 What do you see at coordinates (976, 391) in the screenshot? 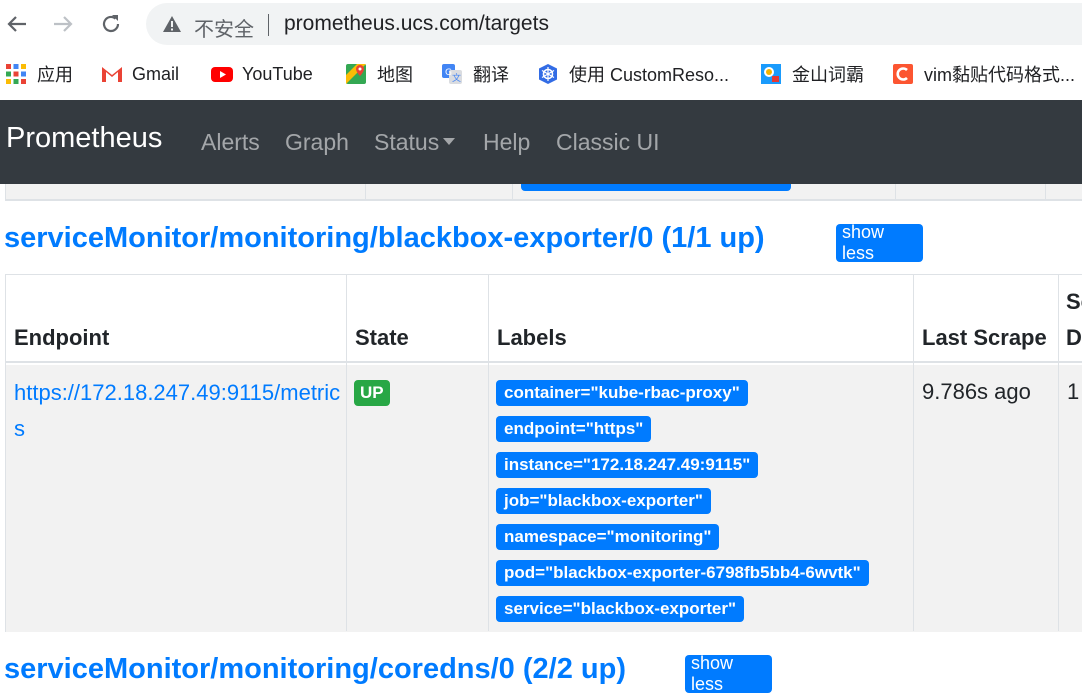
I see `last-scrape-value: 9.786s ago` at bounding box center [976, 391].